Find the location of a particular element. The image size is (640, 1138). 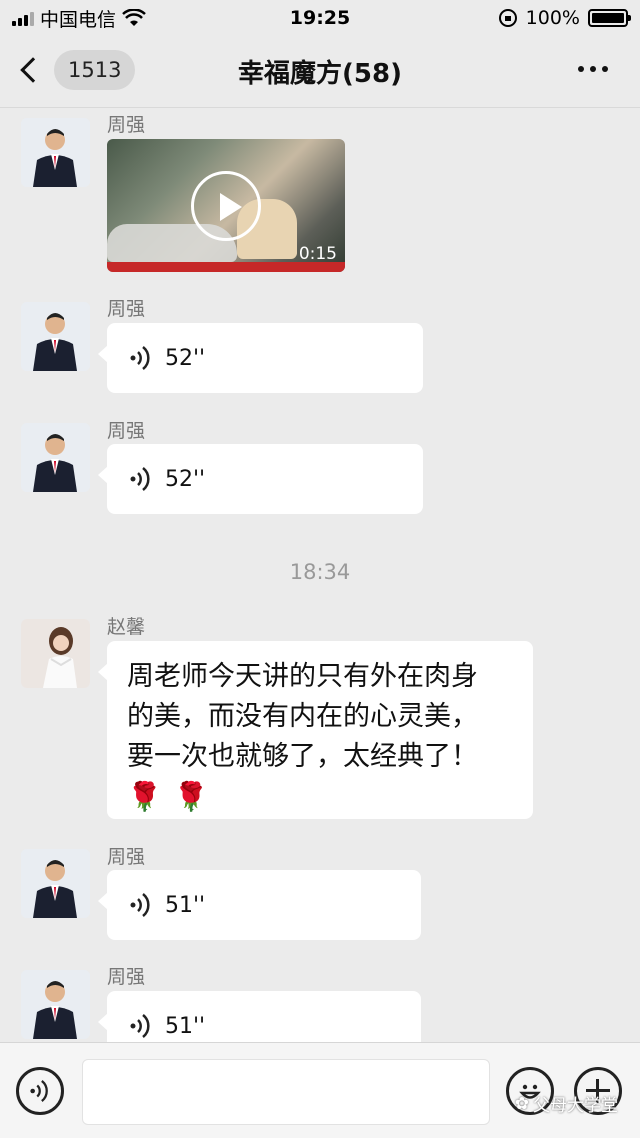

message-input is located at coordinates (286, 1092).